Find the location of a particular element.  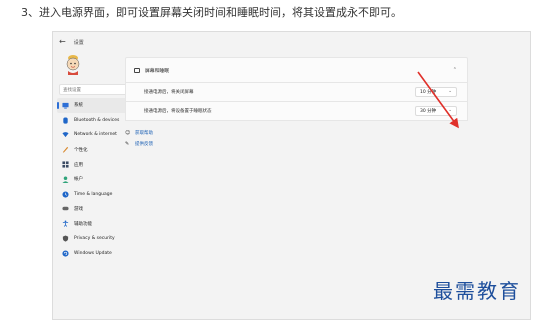

sidebar-item-label: 游戏 is located at coordinates (78, 209).